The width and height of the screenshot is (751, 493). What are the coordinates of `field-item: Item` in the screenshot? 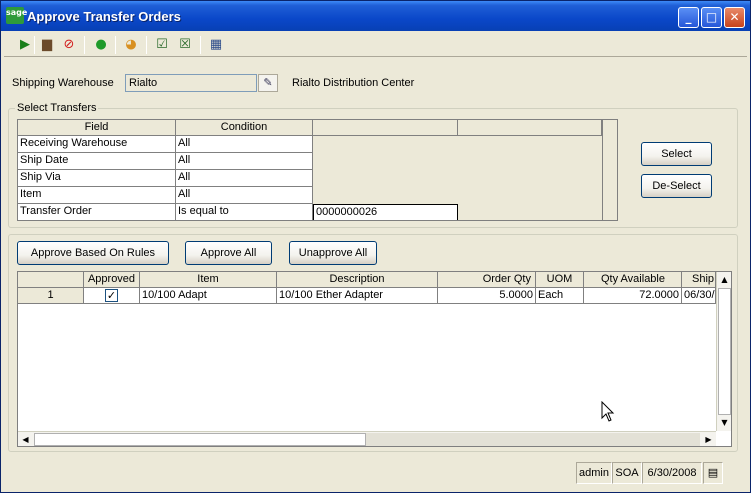 It's located at (97, 195).